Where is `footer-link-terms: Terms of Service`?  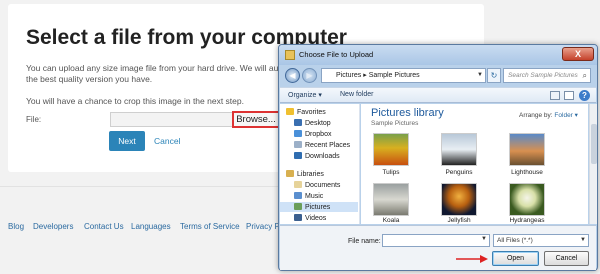
footer-link-terms: Terms of Service is located at coordinates (210, 226).